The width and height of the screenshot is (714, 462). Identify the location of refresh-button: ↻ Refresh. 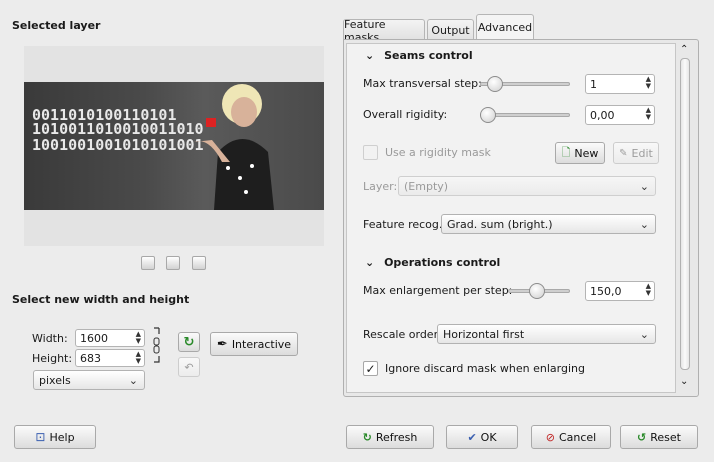
(390, 437).